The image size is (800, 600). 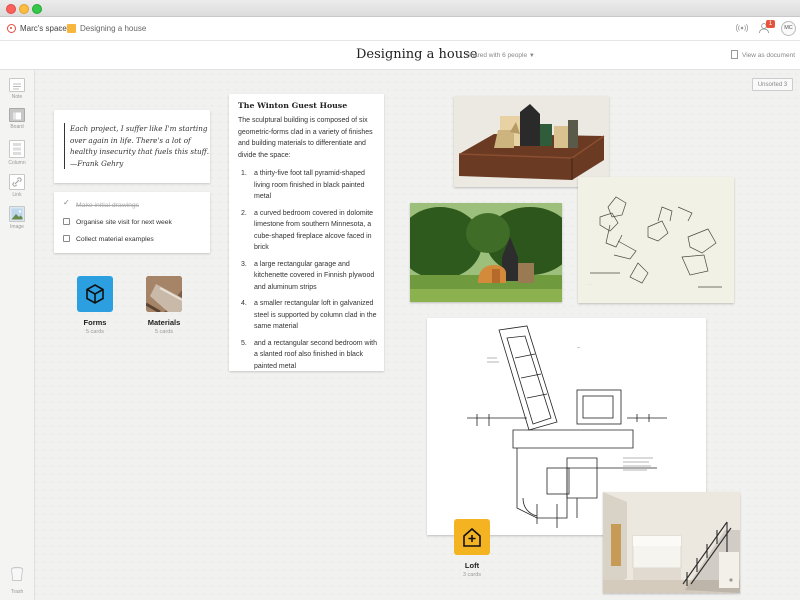 I want to click on board-tile-loft: Loft 3 cards, so click(x=472, y=548).